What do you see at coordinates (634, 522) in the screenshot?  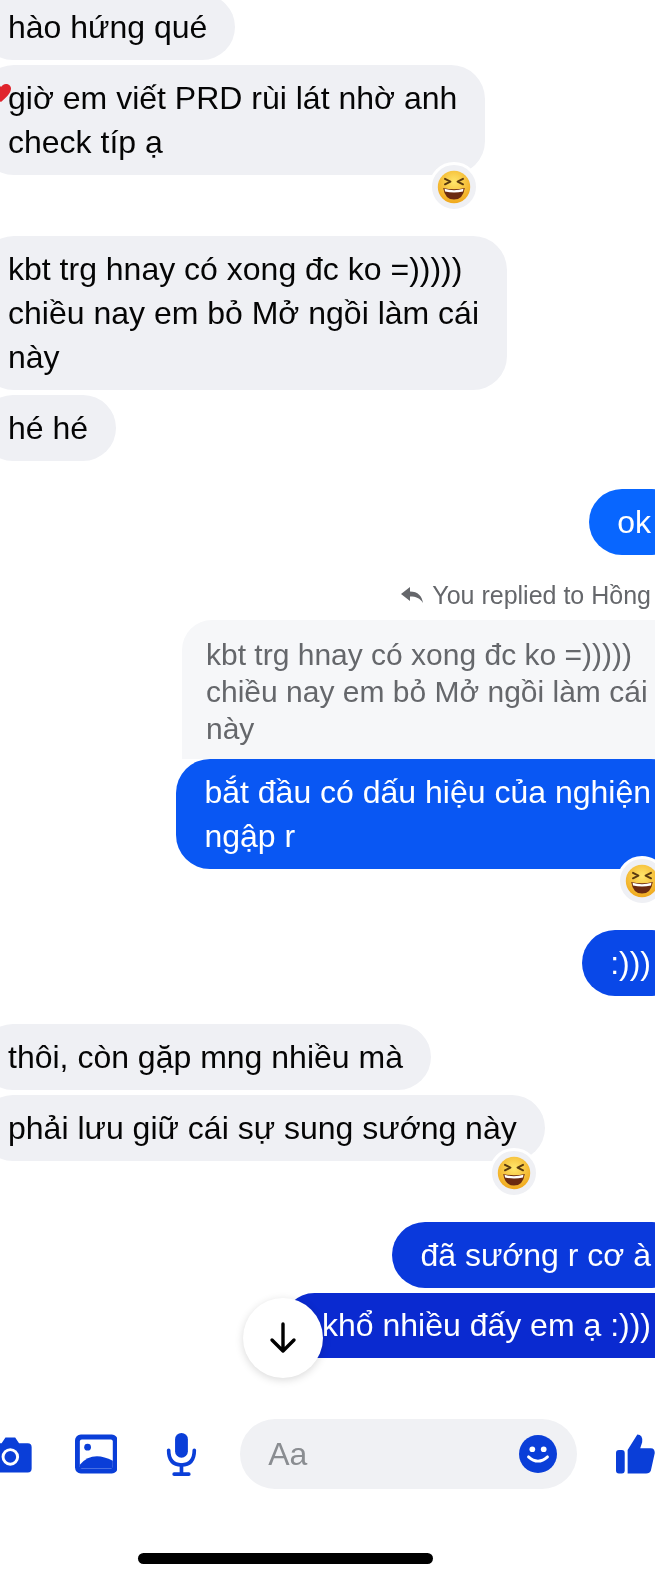 I see `message-text: ok` at bounding box center [634, 522].